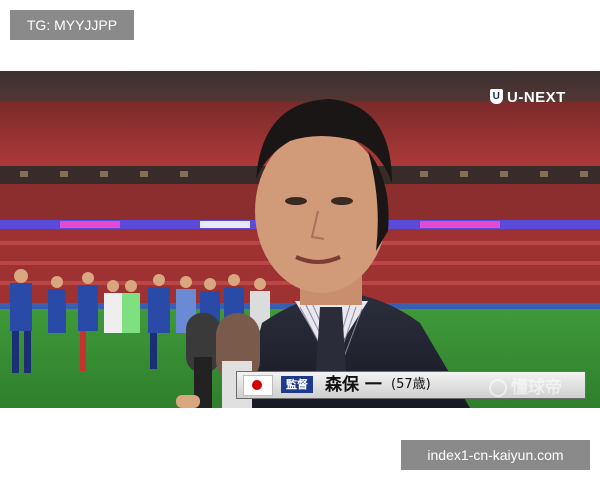 The width and height of the screenshot is (600, 480). I want to click on top-watermark: TG: MYYJJPP, so click(72, 25).